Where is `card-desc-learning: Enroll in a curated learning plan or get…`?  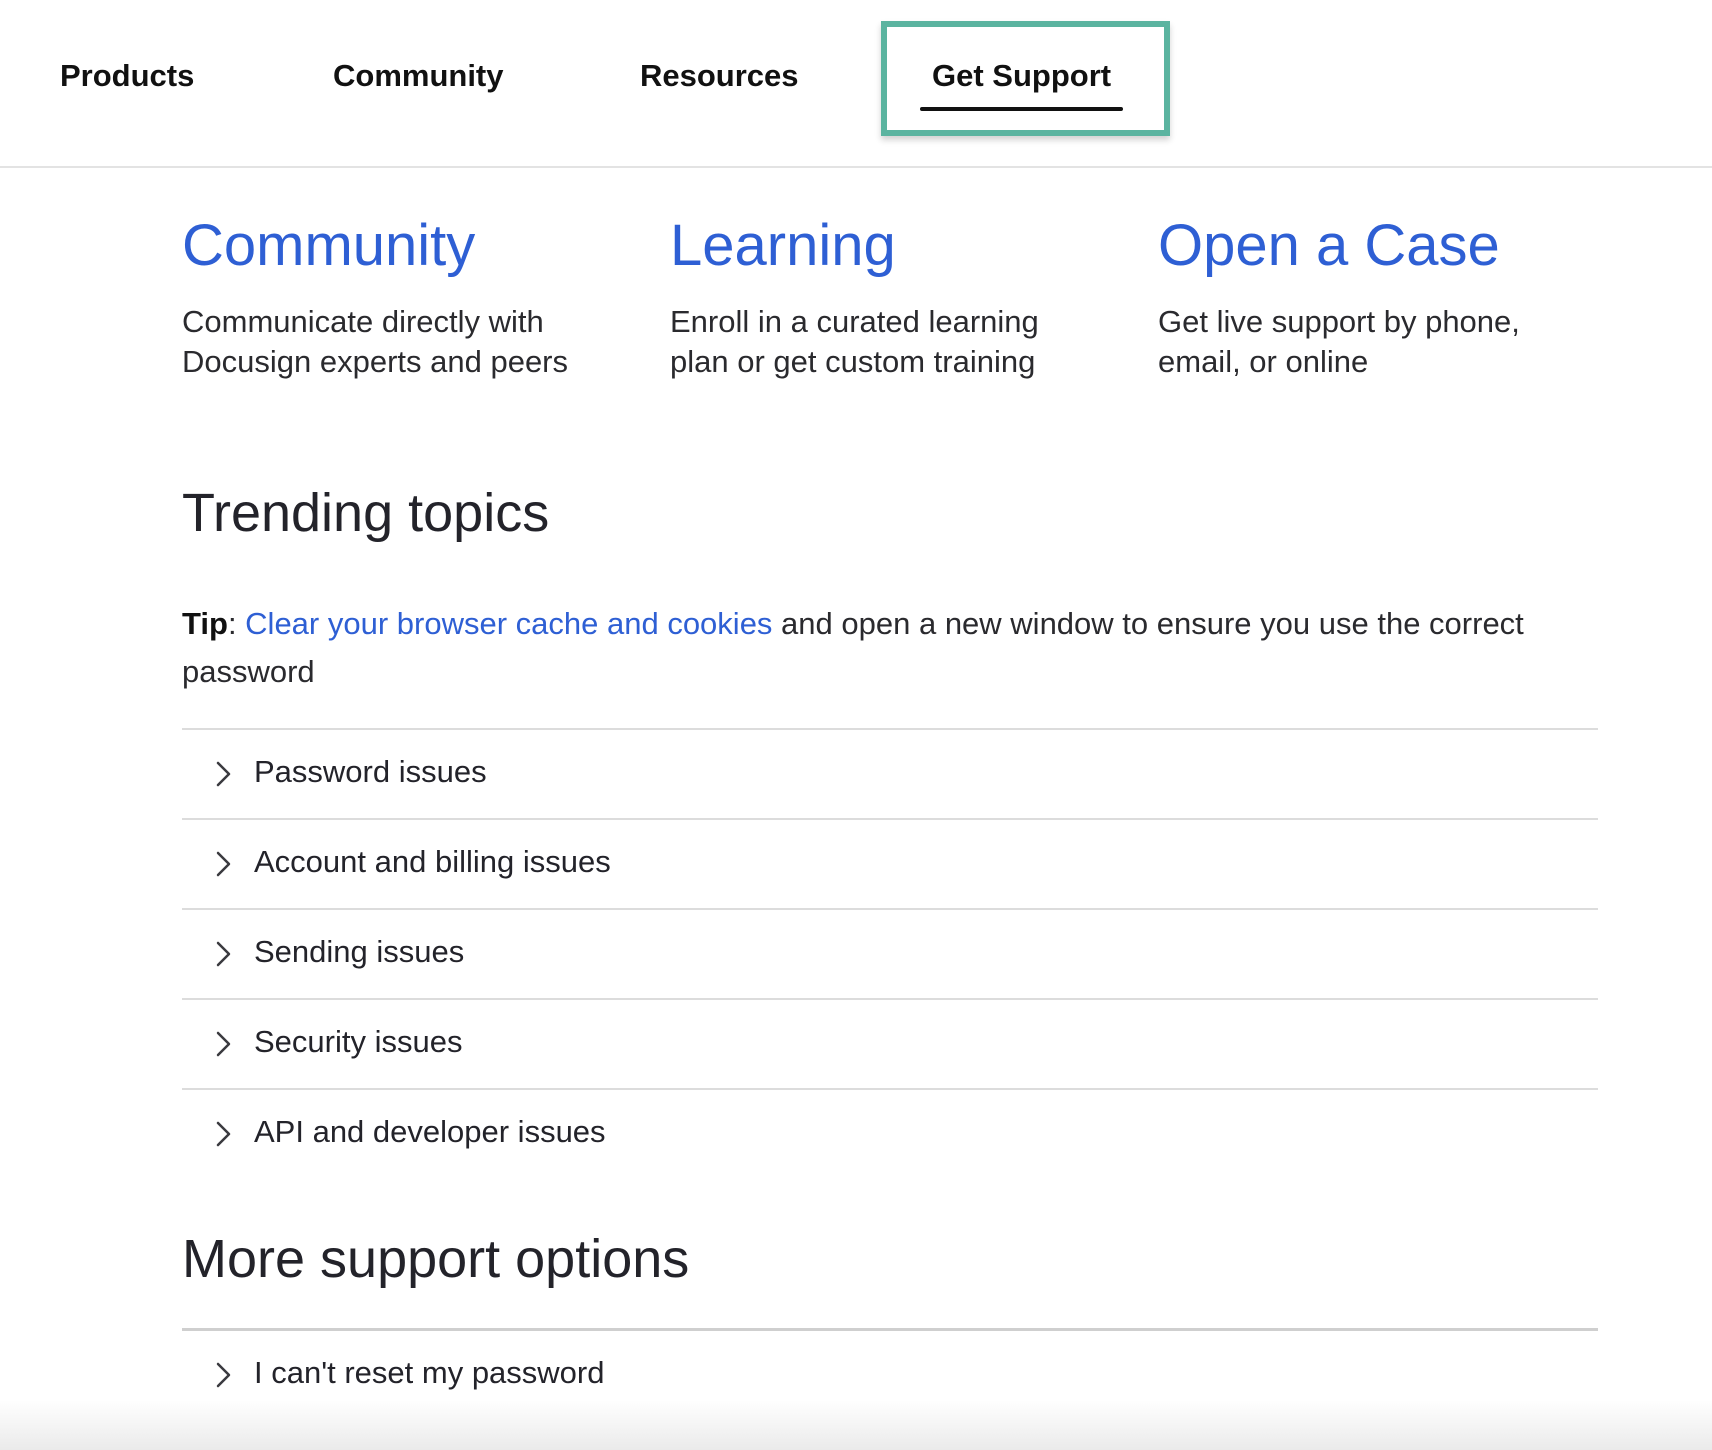 card-desc-learning: Enroll in a curated learning plan or get… is located at coordinates (880, 342).